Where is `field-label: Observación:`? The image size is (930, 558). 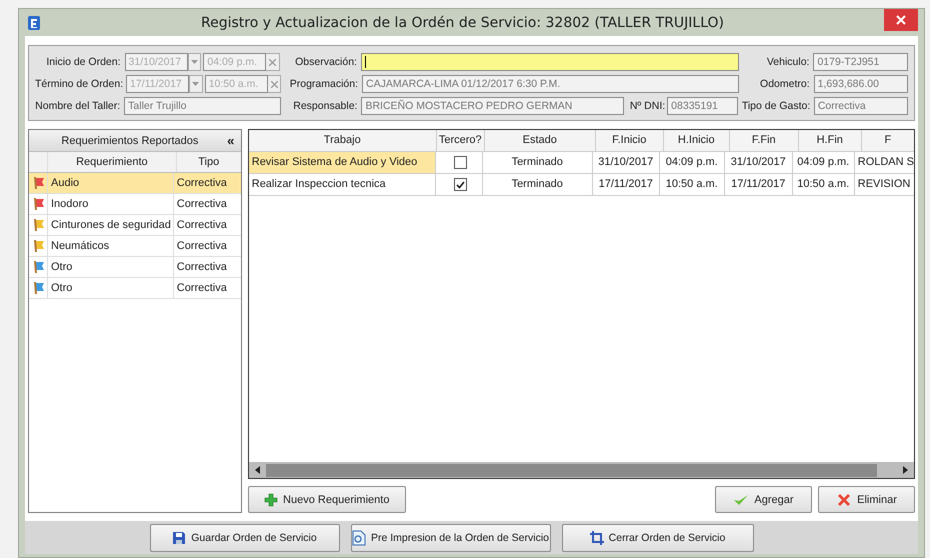 field-label: Observación: is located at coordinates (325, 62).